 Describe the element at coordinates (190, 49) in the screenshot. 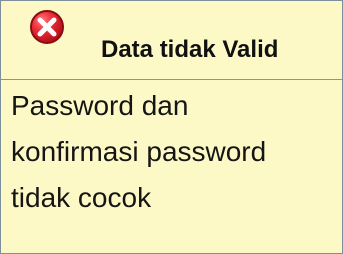

I see `dialog-title: Data tidak Valid` at that location.